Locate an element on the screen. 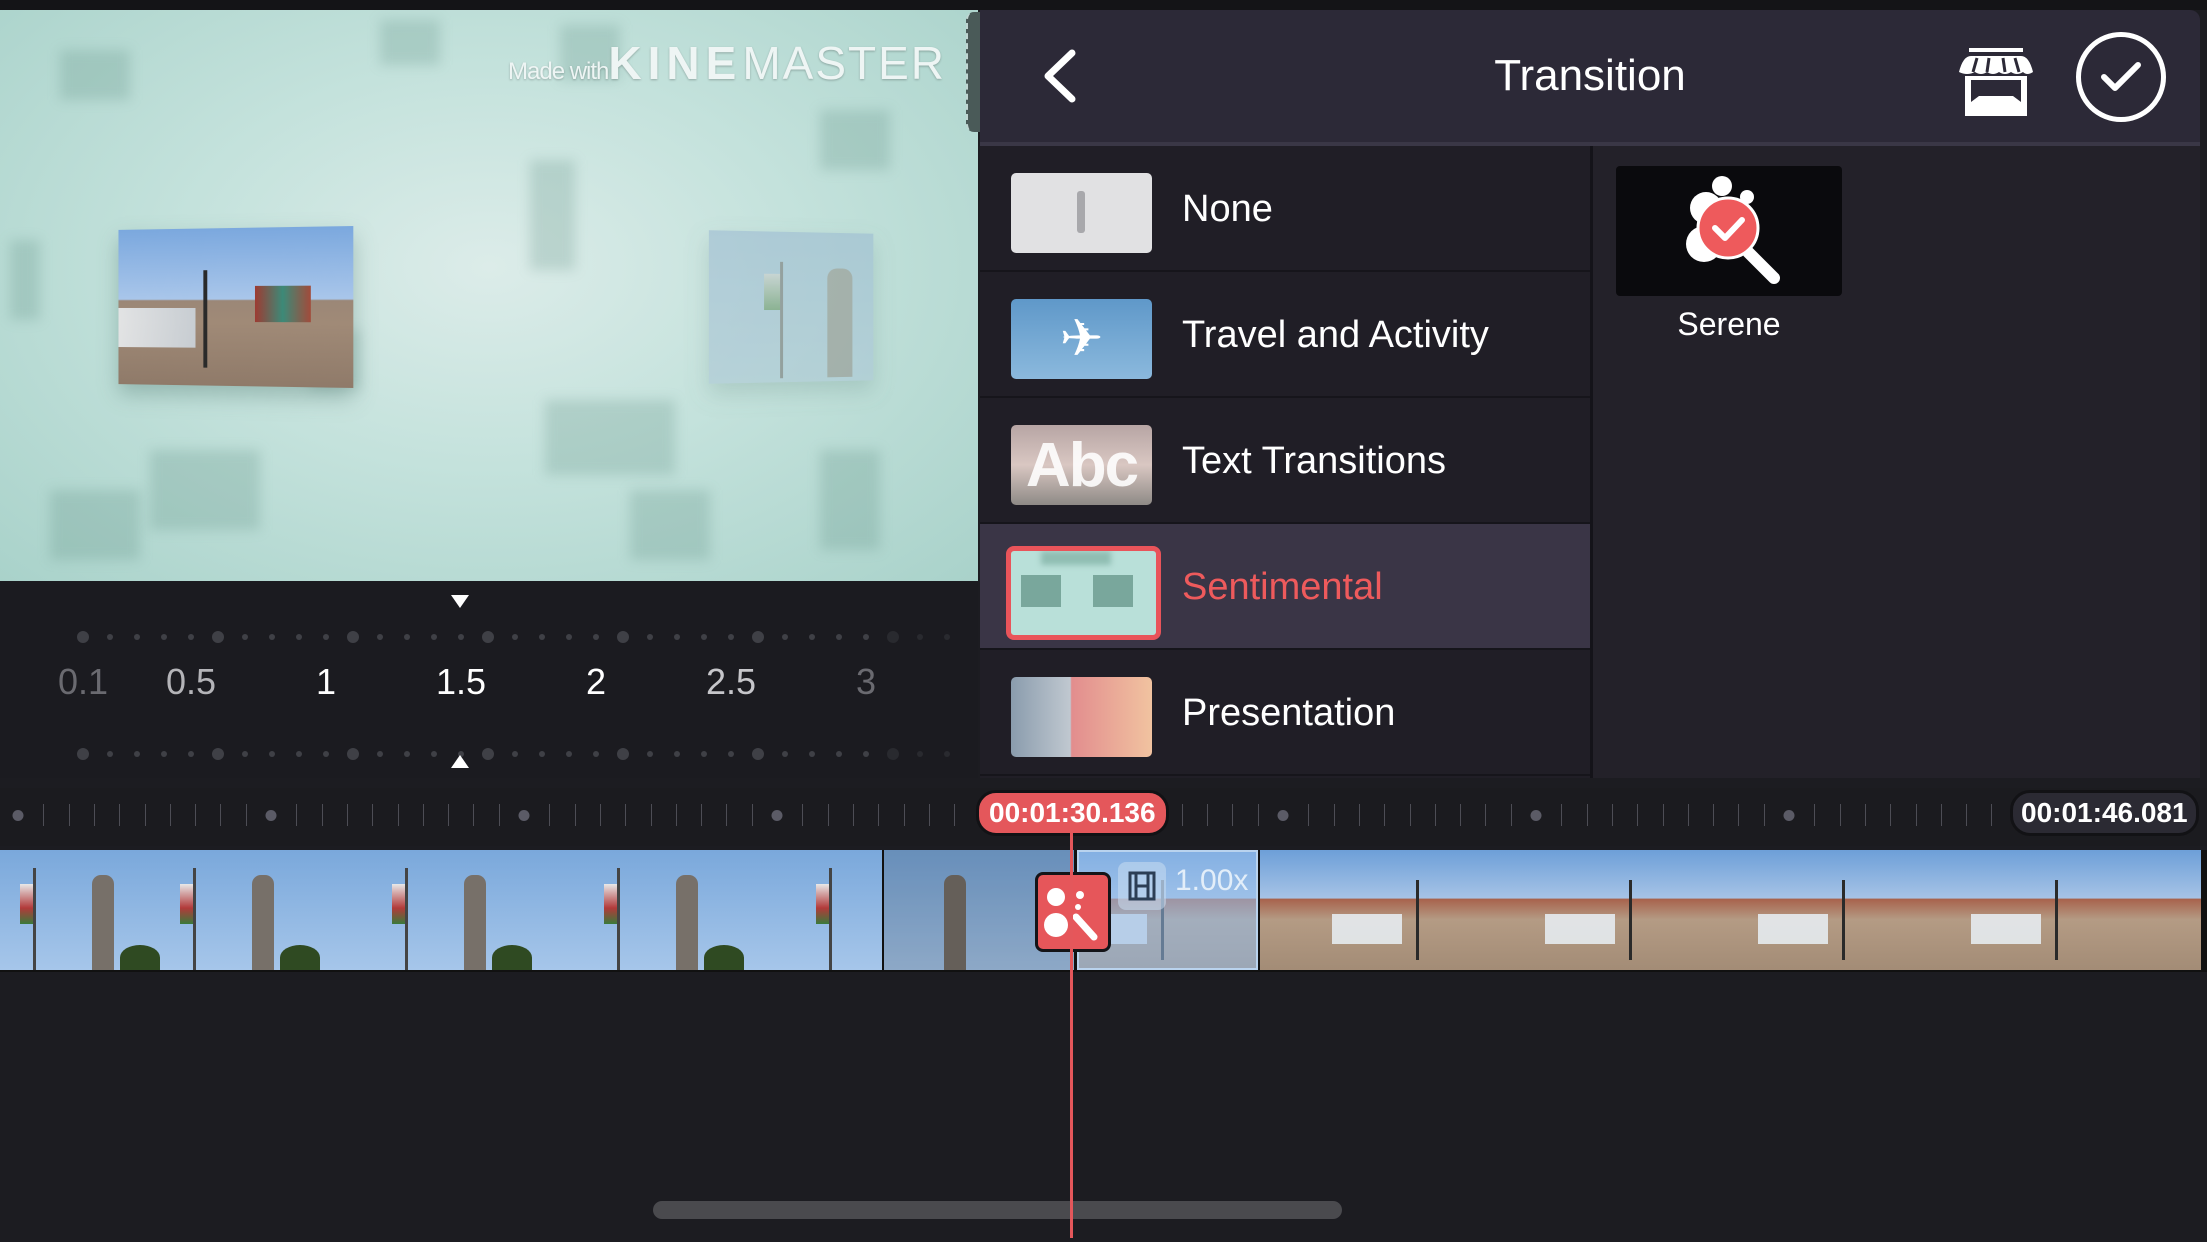 The height and width of the screenshot is (1242, 2207). category-sentimental: Sentimental is located at coordinates (1285, 587).